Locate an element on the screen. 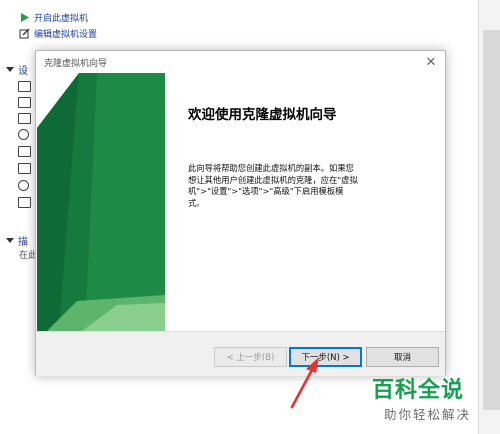  dialog-button-bar: < 上一步(B) 下一步(N) > 取消 is located at coordinates (240, 353).